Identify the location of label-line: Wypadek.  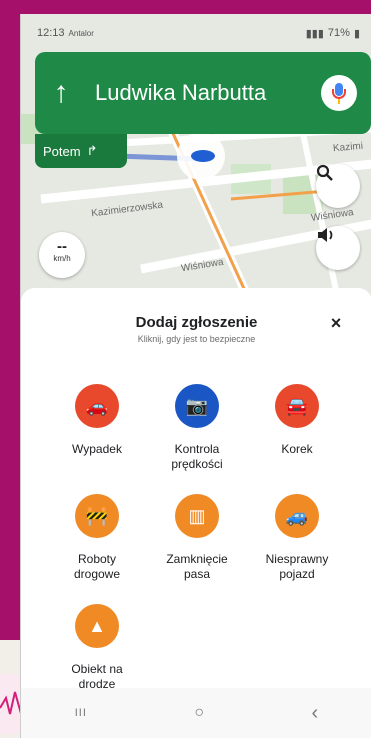
(97, 449).